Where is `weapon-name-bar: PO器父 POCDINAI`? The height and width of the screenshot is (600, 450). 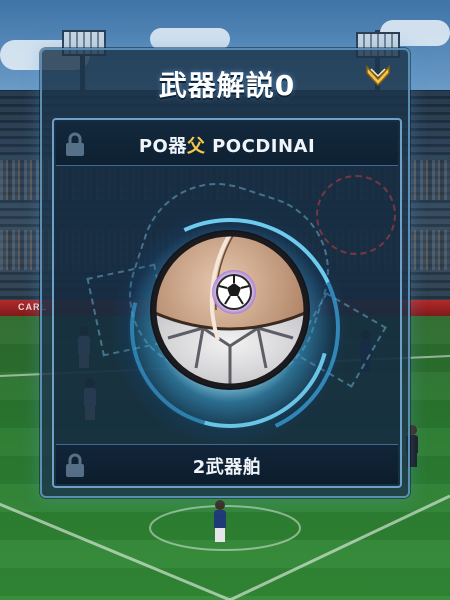 weapon-name-bar: PO器父 POCDINAI is located at coordinates (227, 144).